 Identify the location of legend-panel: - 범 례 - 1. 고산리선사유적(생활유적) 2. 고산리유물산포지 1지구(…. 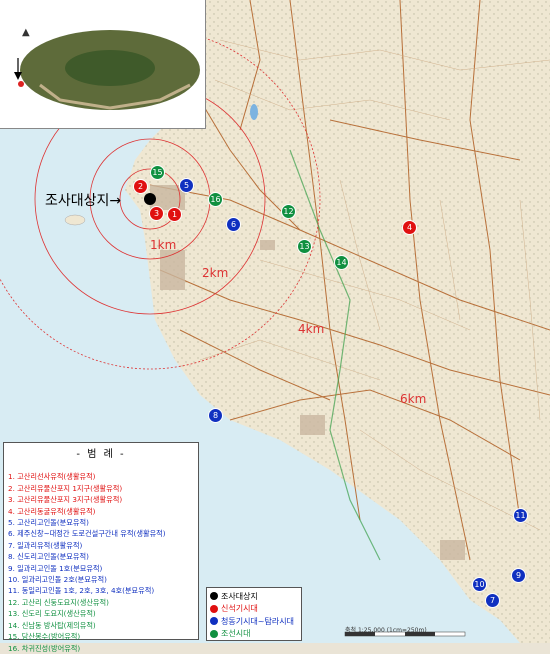
(101, 547).